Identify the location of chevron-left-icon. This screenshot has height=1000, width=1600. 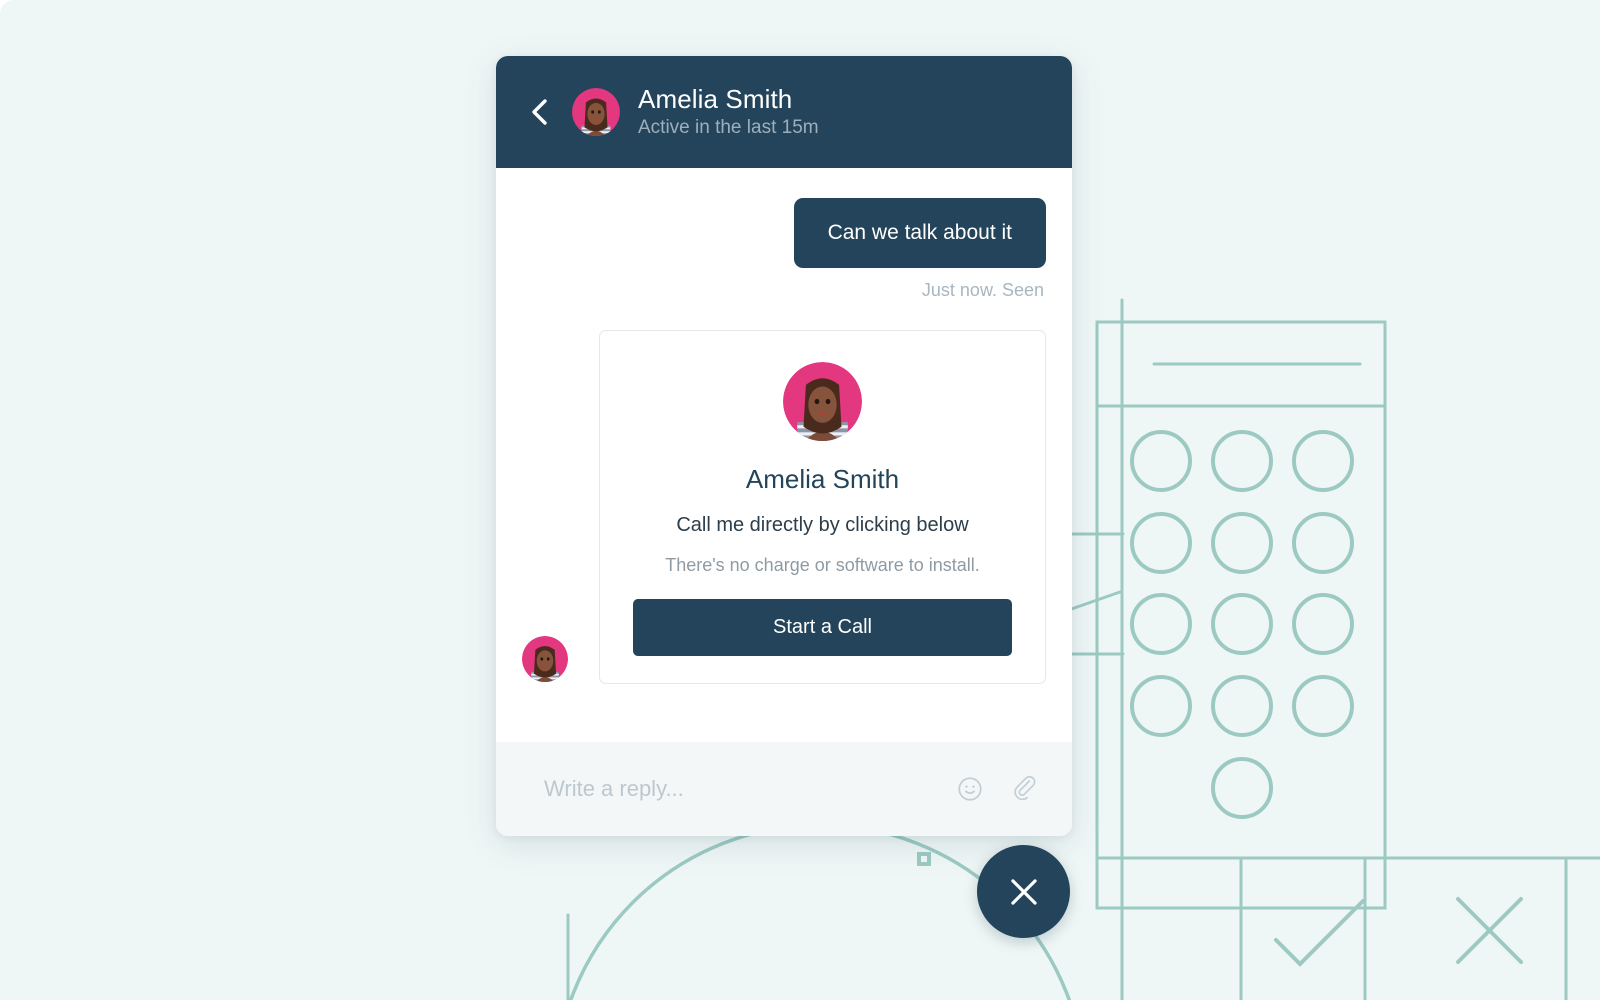
(539, 112).